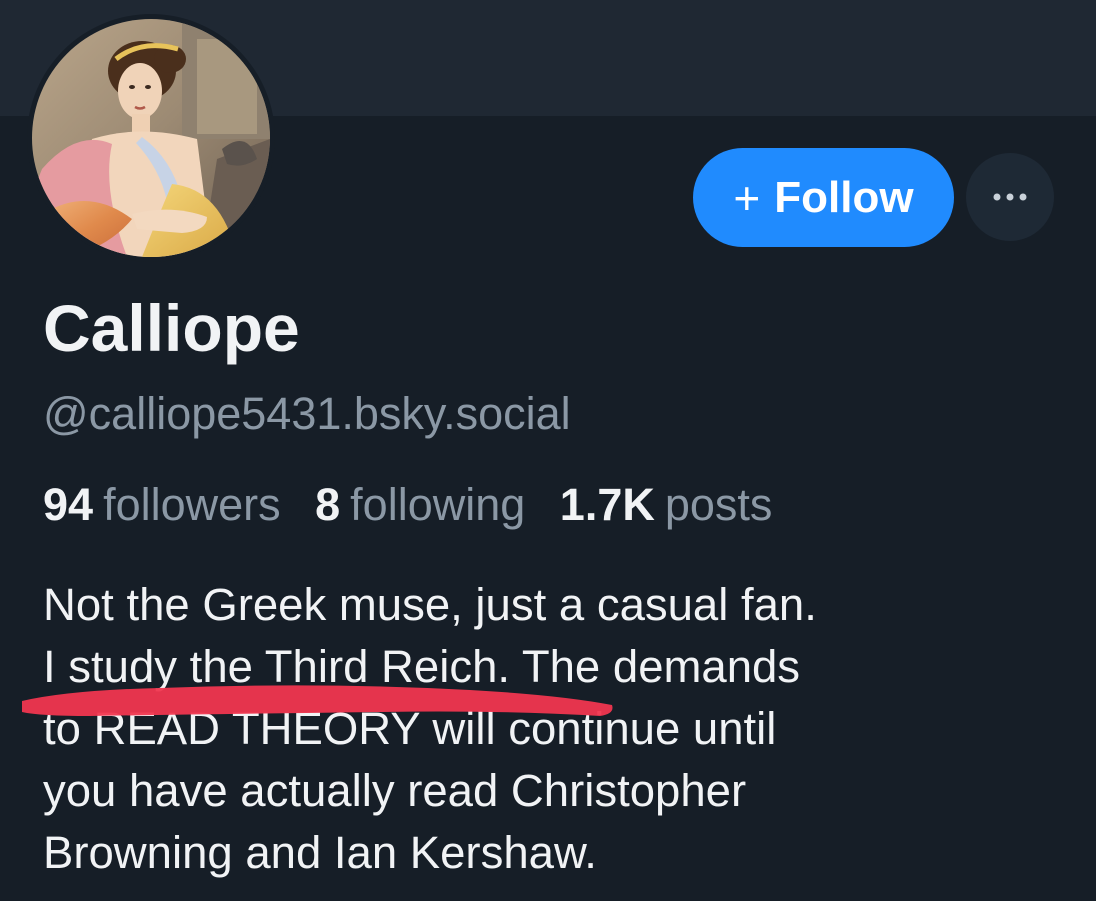 The width and height of the screenshot is (1096, 901). Describe the element at coordinates (718, 504) in the screenshot. I see `posts-label: posts` at that location.